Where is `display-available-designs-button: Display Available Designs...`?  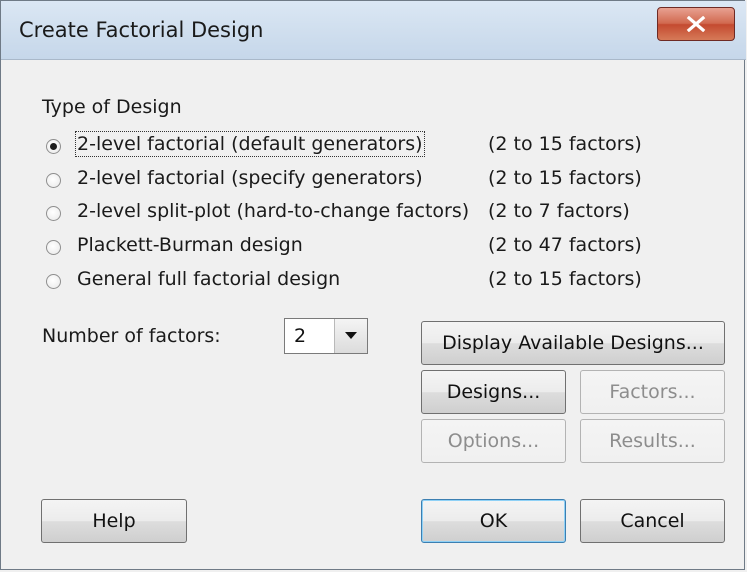
display-available-designs-button: Display Available Designs... is located at coordinates (573, 343).